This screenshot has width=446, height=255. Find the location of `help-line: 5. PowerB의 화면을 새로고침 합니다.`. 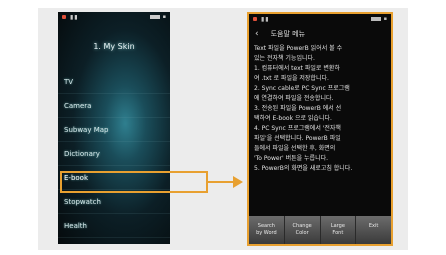

help-line: 5. PowerB의 화면을 새로고침 합니다. is located at coordinates (303, 168).